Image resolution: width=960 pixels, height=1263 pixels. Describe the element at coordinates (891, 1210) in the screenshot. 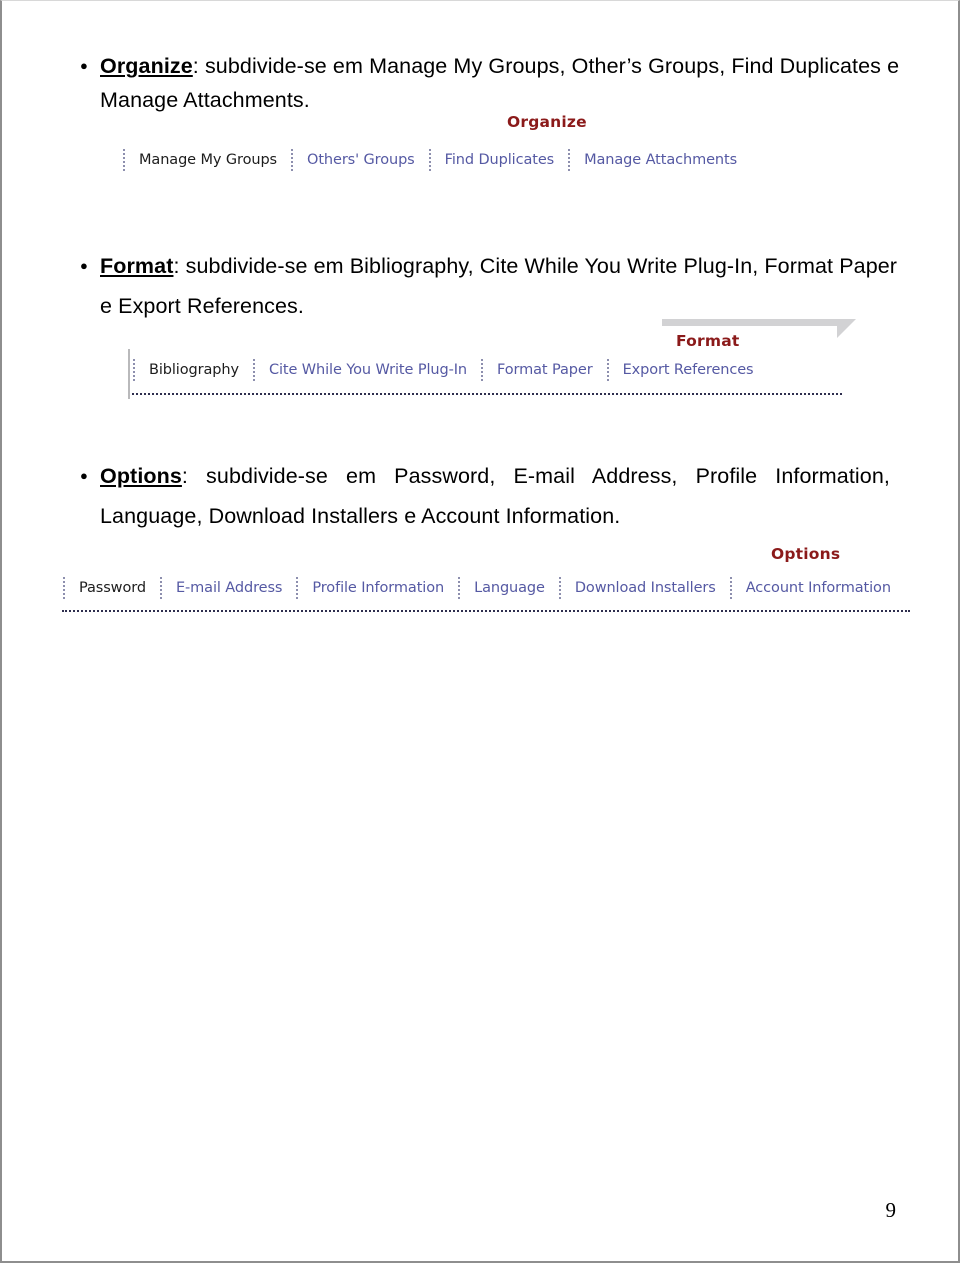

I see `page-number: 9` at that location.